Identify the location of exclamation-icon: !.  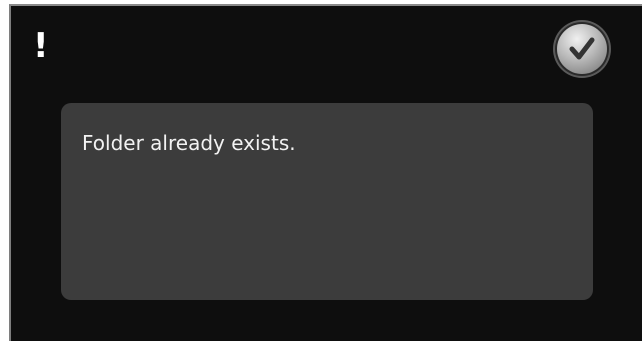
(41, 46).